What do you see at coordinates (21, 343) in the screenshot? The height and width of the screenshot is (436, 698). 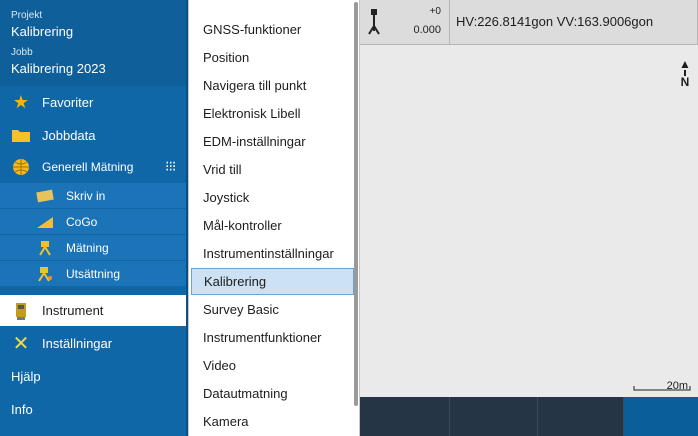 I see `settings-icon: ✕` at bounding box center [21, 343].